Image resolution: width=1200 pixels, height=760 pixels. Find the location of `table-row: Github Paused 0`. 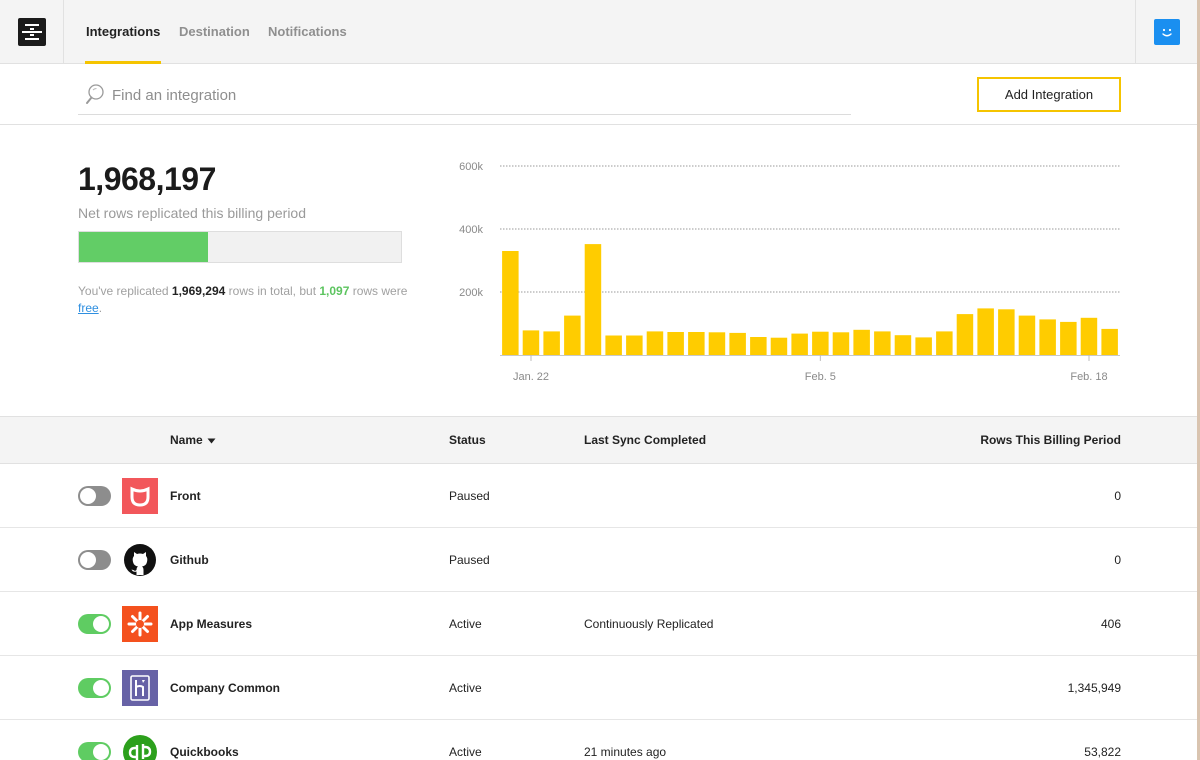

table-row: Github Paused 0 is located at coordinates (598, 560).